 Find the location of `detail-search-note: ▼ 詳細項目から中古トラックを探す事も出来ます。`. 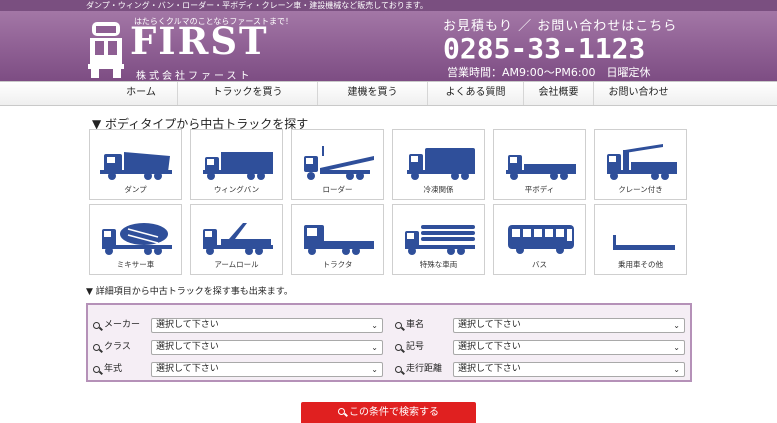

detail-search-note: ▼ 詳細項目から中古トラックを探す事も出来ます。 is located at coordinates (189, 292).